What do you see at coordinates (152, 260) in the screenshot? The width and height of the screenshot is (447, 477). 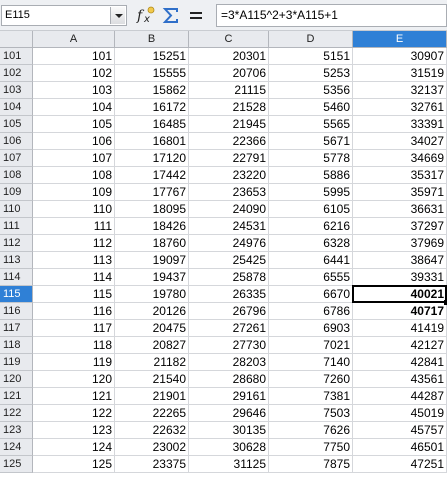 I see `cell-b113: 19097` at bounding box center [152, 260].